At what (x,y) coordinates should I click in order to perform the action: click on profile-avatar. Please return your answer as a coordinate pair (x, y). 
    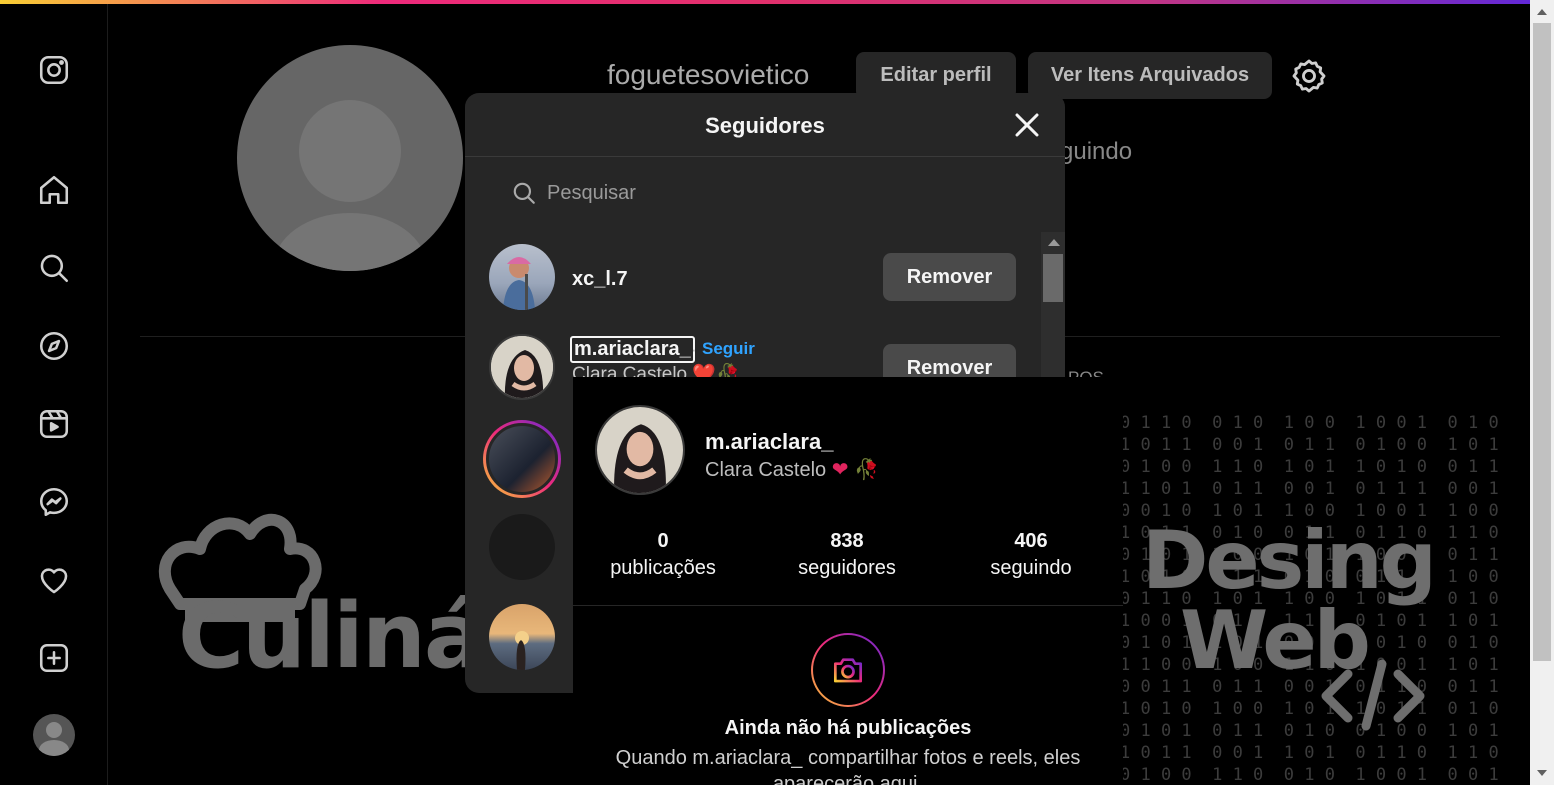
    Looking at the image, I should click on (350, 158).